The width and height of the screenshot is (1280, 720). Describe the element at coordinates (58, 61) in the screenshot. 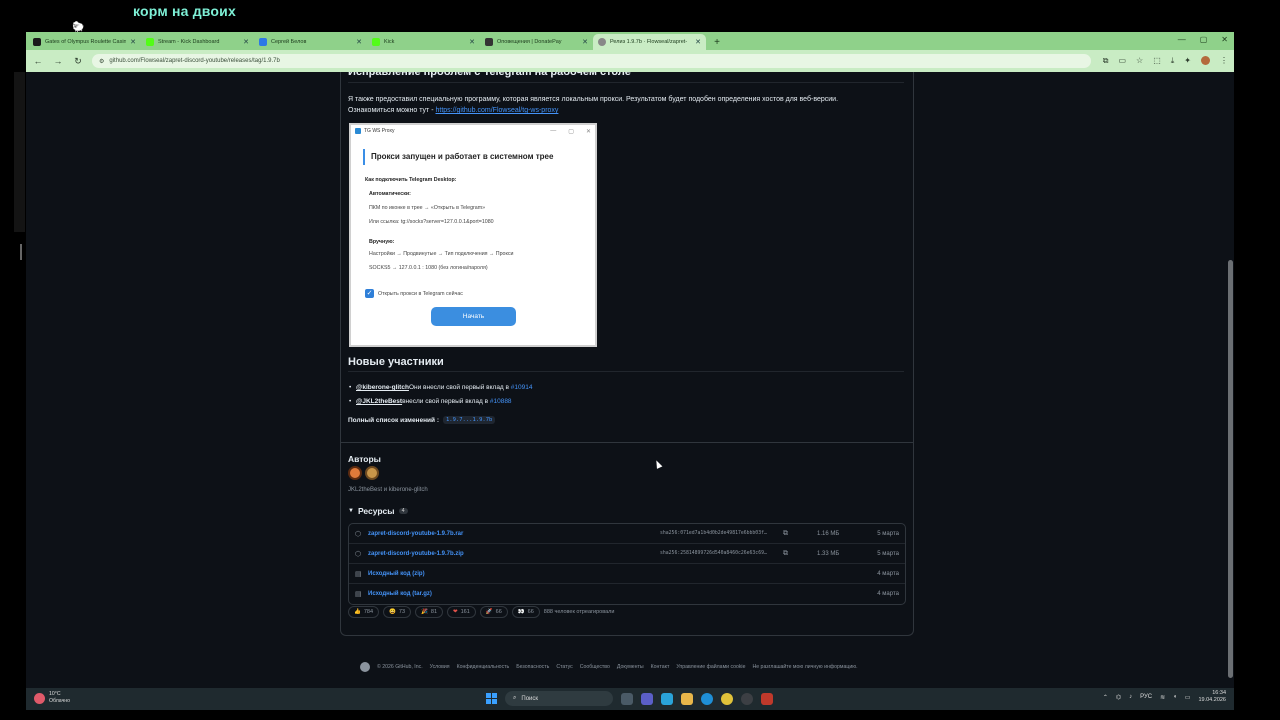

I see `forward-icon: →` at that location.